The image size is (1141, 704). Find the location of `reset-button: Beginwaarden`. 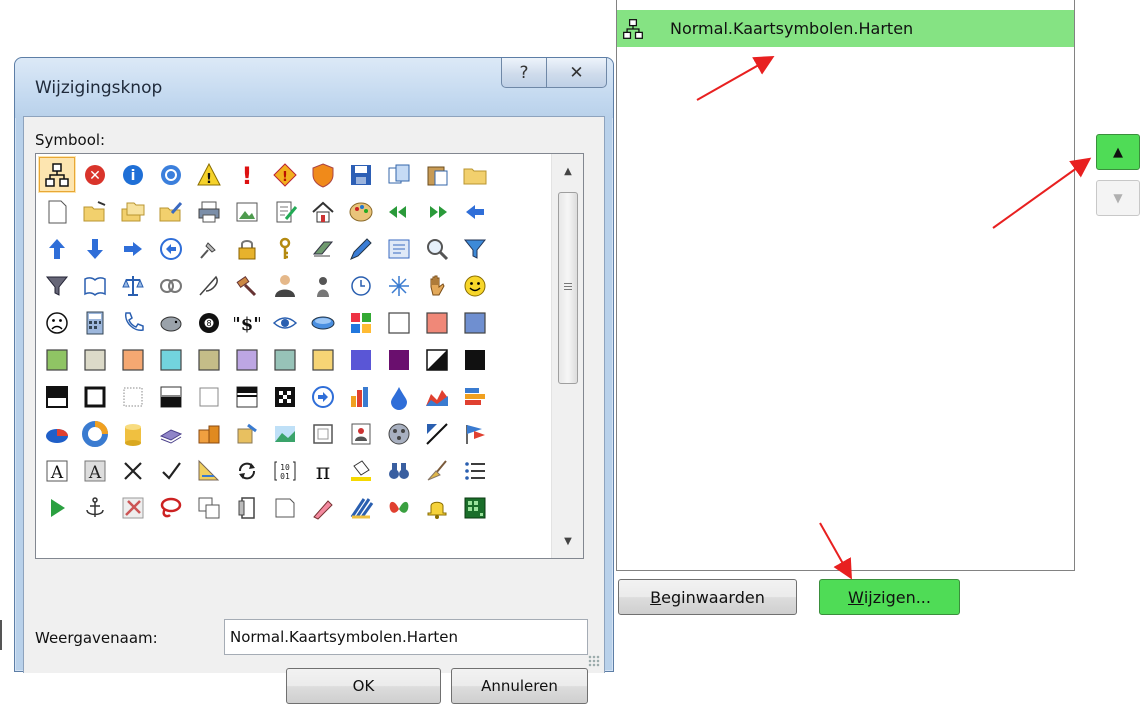

reset-button: Beginwaarden is located at coordinates (707, 597).